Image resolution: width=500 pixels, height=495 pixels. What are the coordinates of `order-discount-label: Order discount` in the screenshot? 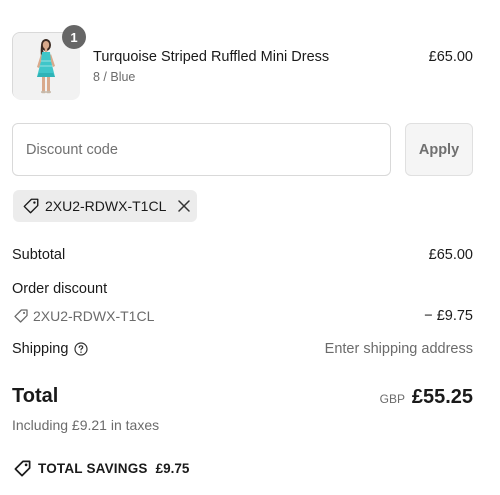 It's located at (60, 289).